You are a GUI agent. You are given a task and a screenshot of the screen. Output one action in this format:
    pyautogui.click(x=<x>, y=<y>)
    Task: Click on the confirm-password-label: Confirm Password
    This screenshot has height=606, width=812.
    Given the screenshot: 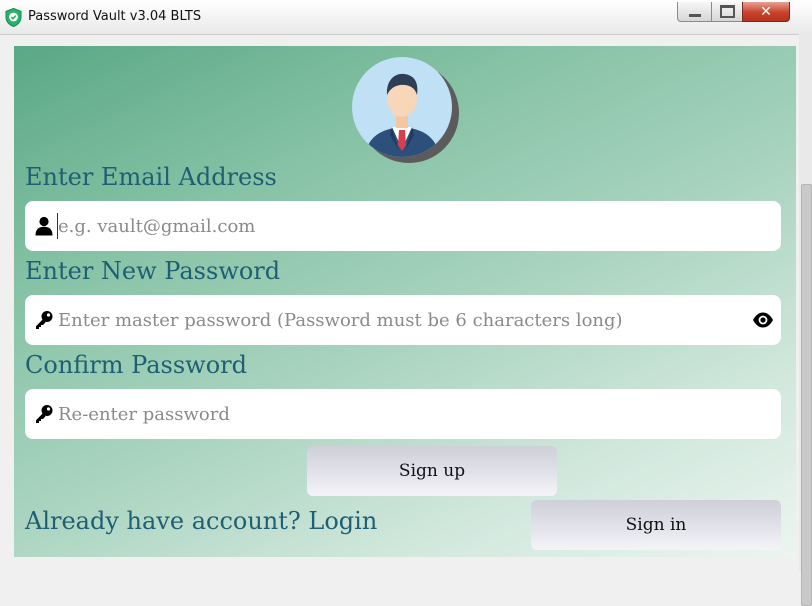 What is the action you would take?
    pyautogui.click(x=136, y=365)
    